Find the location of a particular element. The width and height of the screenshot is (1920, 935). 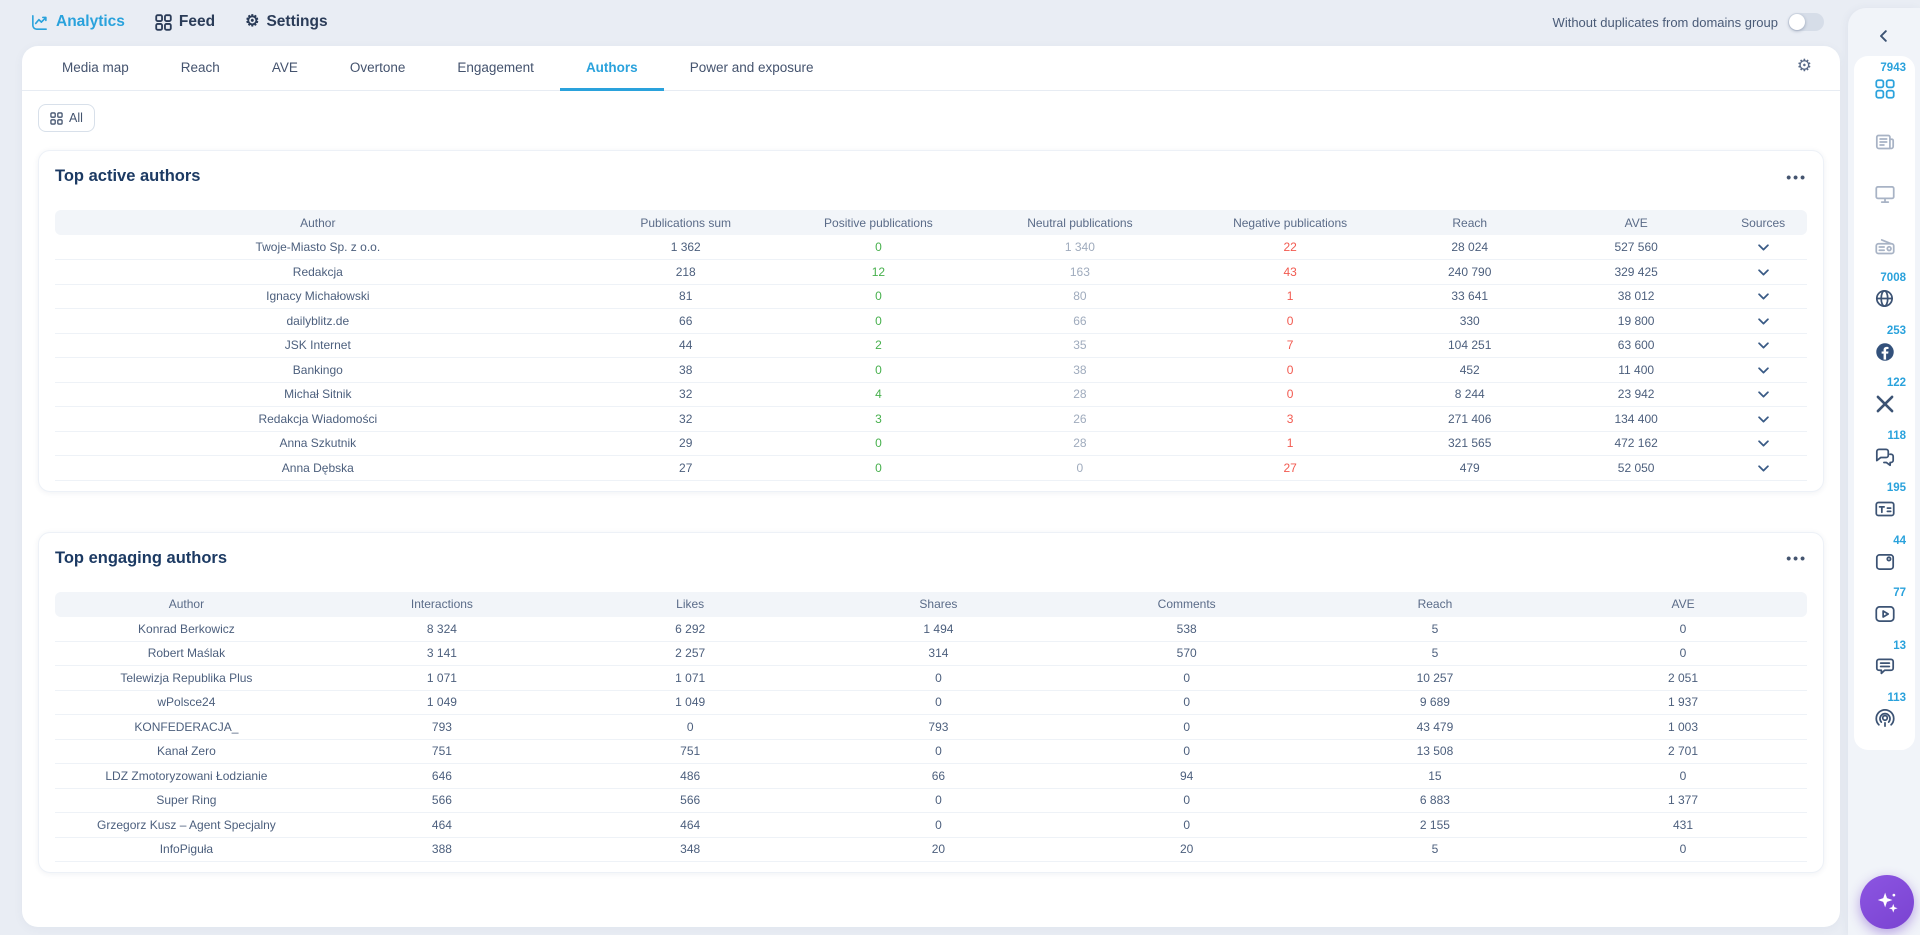

source-filter-x-twitter: 122 is located at coordinates (1884, 402).